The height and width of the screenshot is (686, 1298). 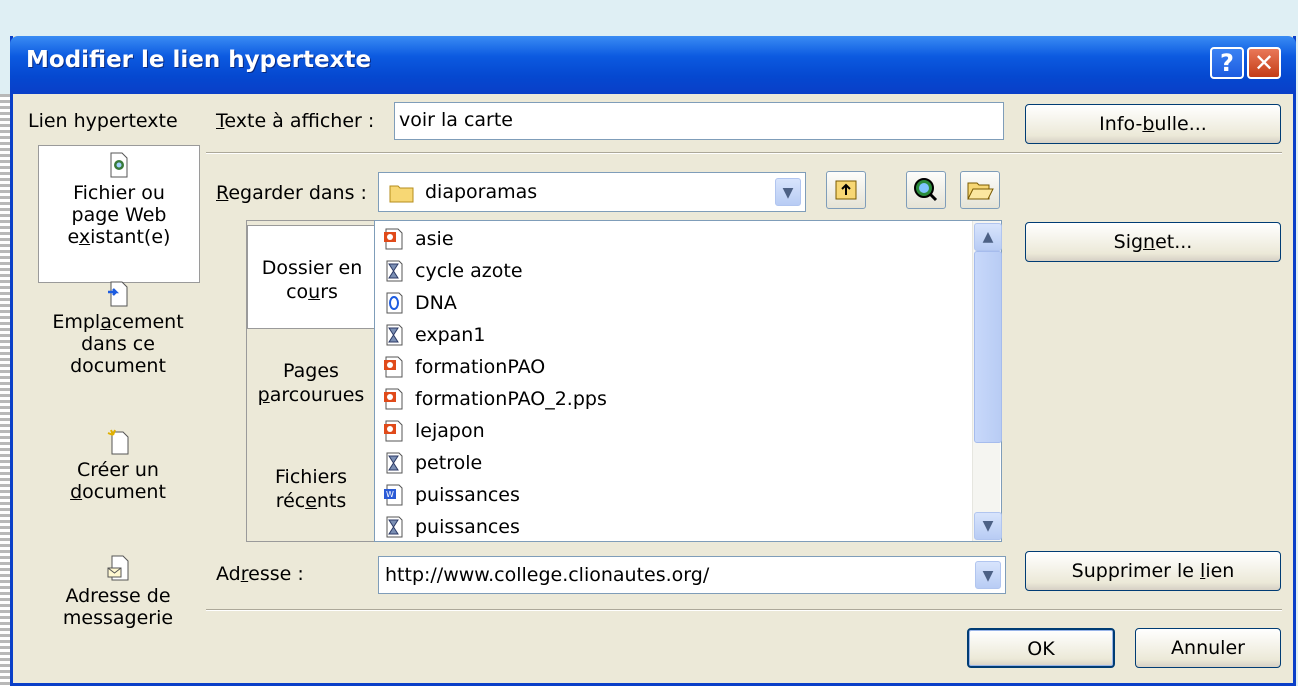 I want to click on new-document-icon, so click(x=118, y=442).